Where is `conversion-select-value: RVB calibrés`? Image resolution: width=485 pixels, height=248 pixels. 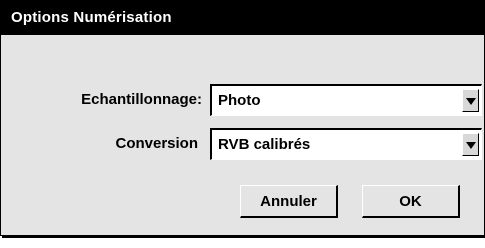 conversion-select-value: RVB calibrés is located at coordinates (264, 144).